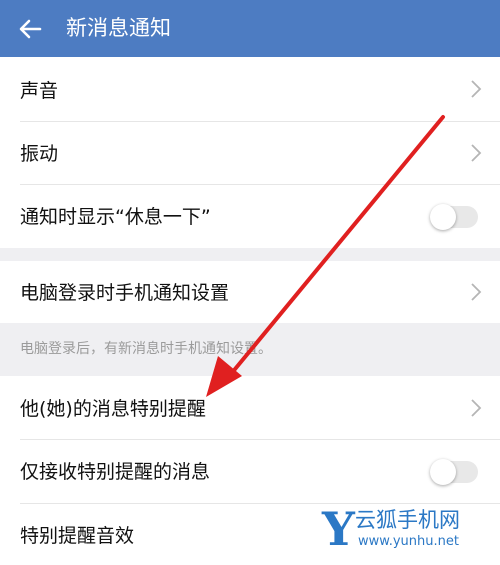  What do you see at coordinates (118, 28) in the screenshot?
I see `page-title: 新消息通知` at bounding box center [118, 28].